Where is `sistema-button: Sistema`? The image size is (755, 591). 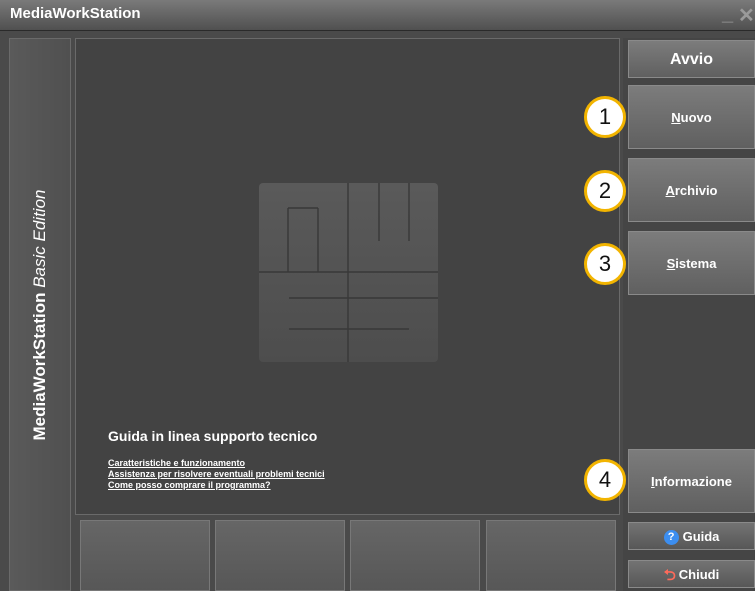 sistema-button: Sistema is located at coordinates (691, 263).